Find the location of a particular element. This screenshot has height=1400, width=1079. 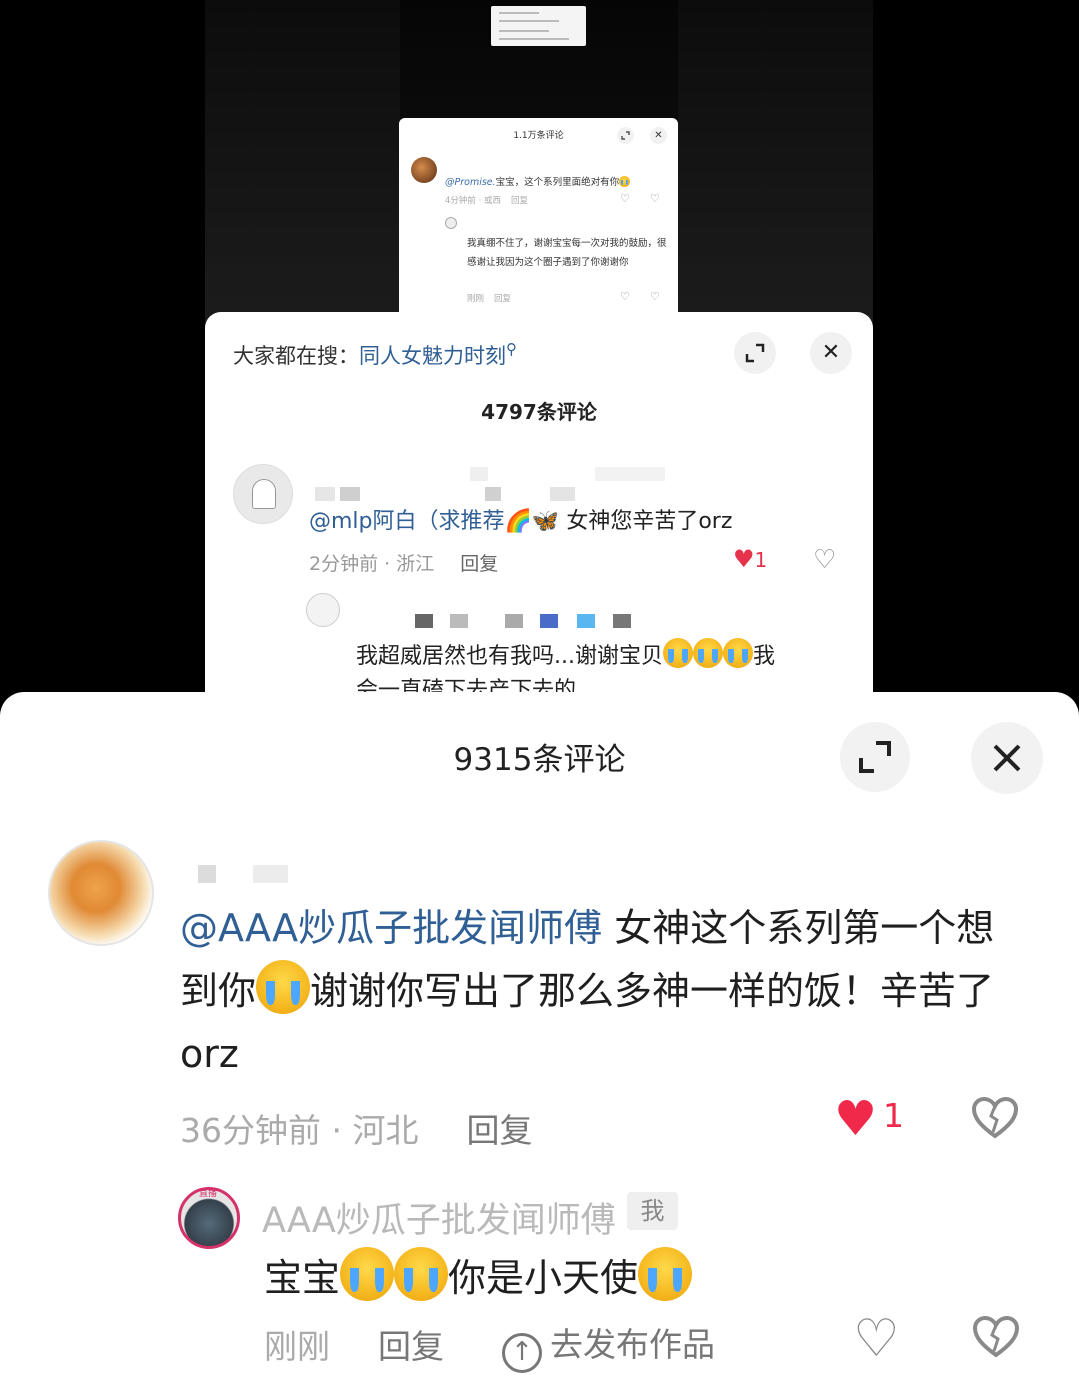

rainbow-emoji-icon: 🌈 is located at coordinates (518, 521).